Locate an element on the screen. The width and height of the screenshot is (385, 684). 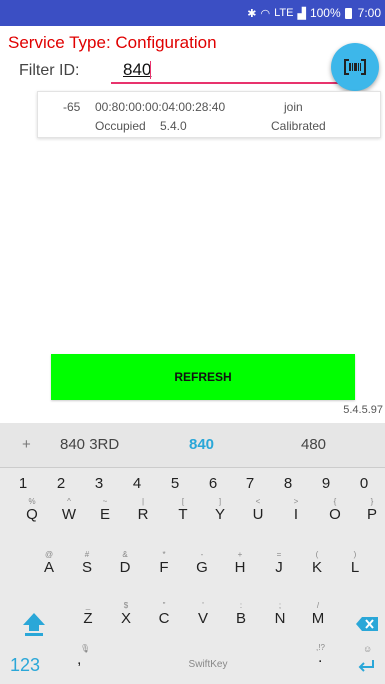
suggestion-3: 480 is located at coordinates (313, 444).